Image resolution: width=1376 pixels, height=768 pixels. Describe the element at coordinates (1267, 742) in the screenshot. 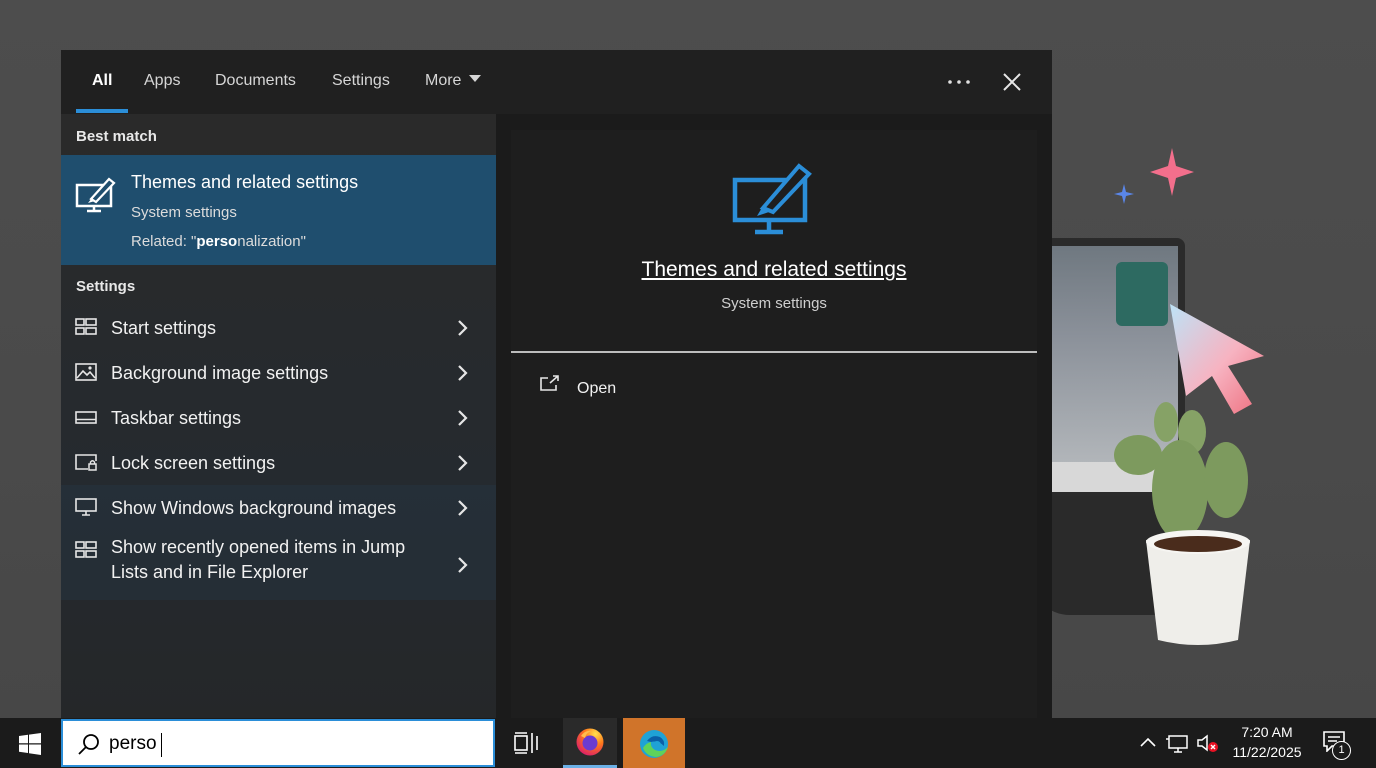

I see `system-clock: 7:20 AM 11/22/2025` at that location.